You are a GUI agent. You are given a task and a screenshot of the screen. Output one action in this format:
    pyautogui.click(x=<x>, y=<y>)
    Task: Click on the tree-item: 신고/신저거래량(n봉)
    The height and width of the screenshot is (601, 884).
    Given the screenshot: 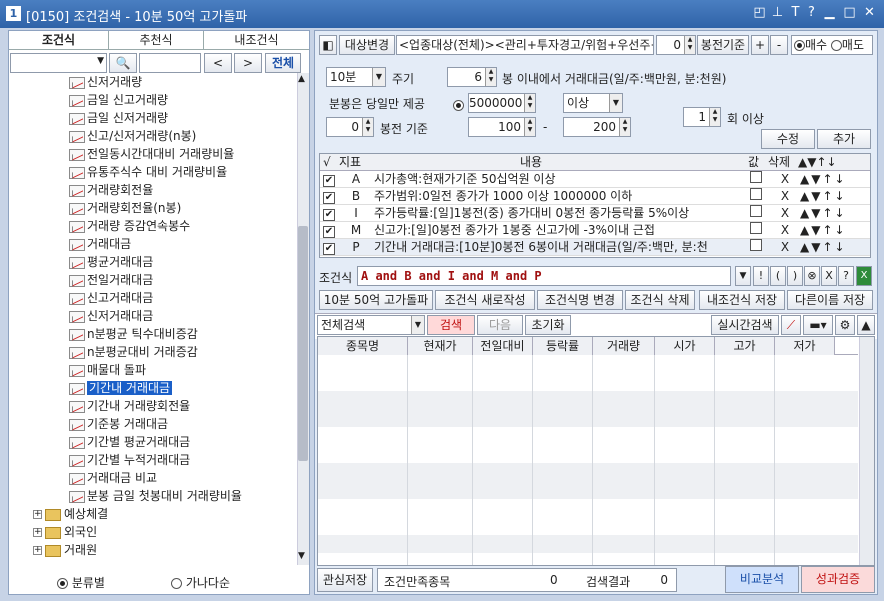 What is the action you would take?
    pyautogui.click(x=132, y=136)
    